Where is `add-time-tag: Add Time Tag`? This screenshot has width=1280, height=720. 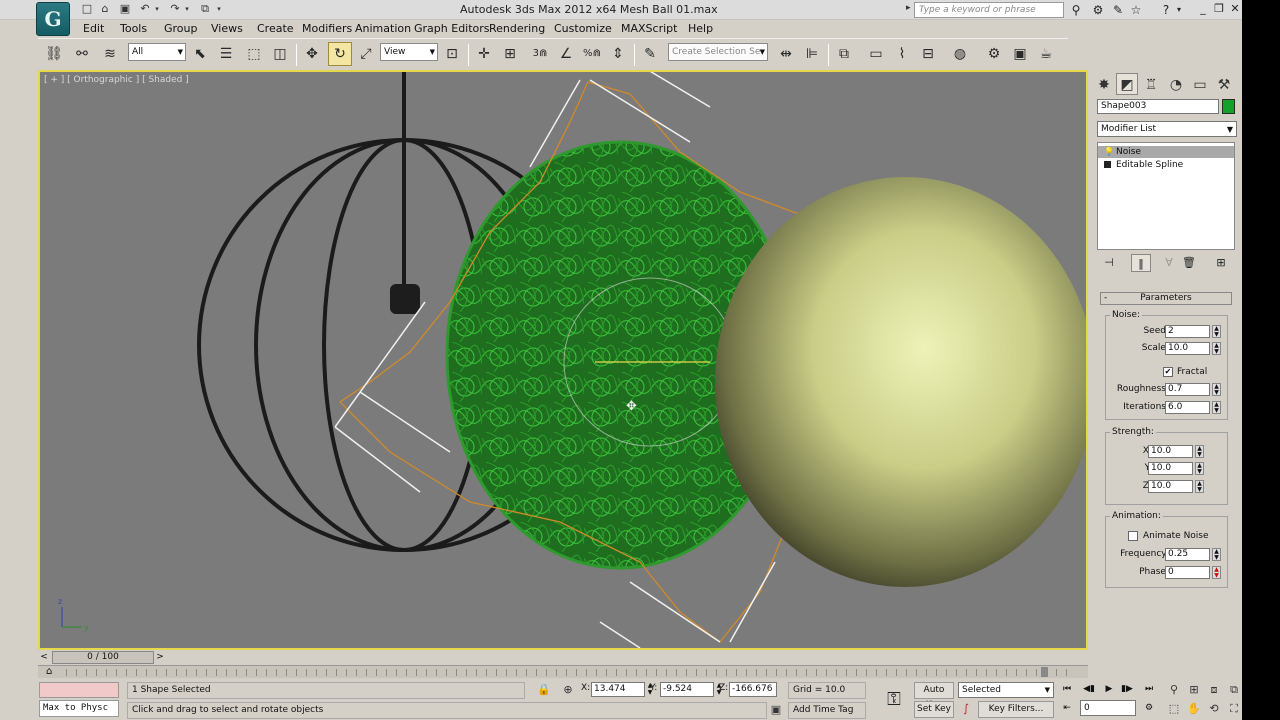 add-time-tag: Add Time Tag is located at coordinates (827, 710).